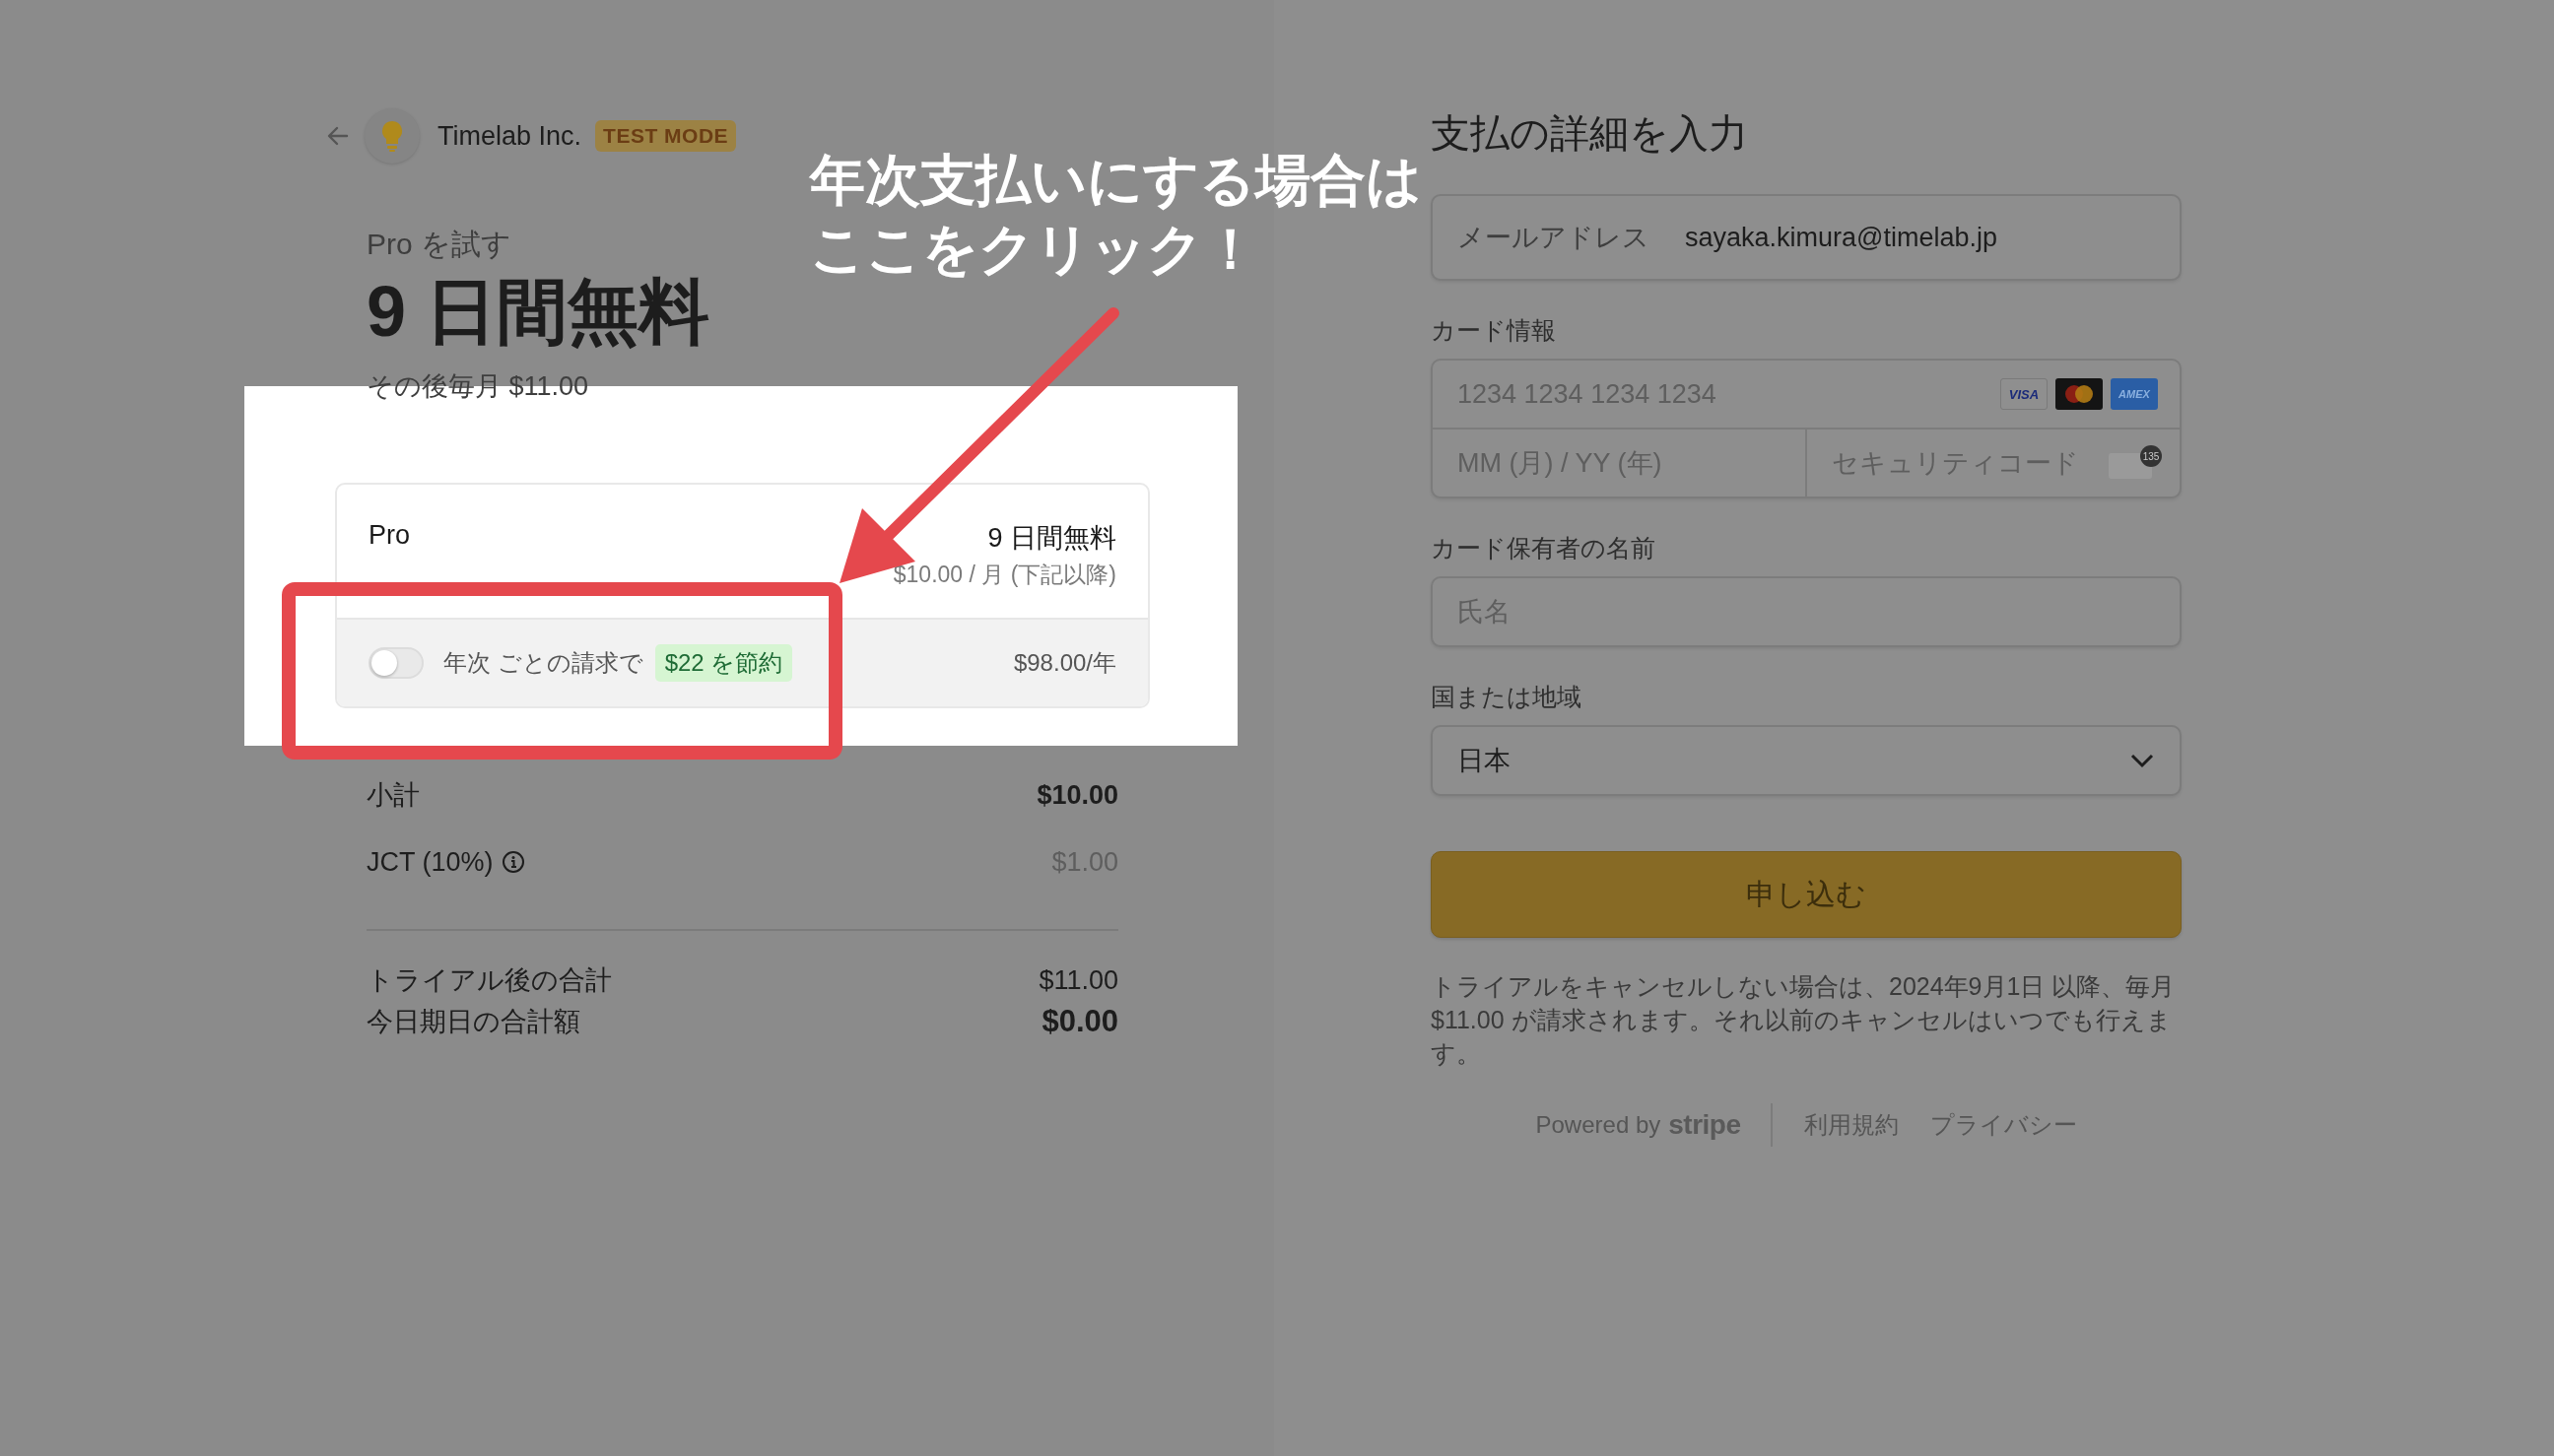 This screenshot has height=1456, width=2554. Describe the element at coordinates (2142, 760) in the screenshot. I see `chevron-down-icon` at that location.